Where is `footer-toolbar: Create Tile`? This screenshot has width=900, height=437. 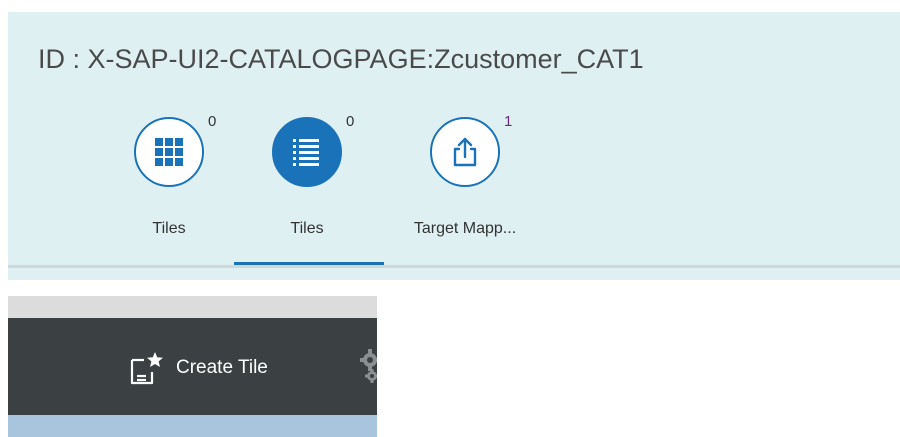 footer-toolbar: Create Tile is located at coordinates (192, 366).